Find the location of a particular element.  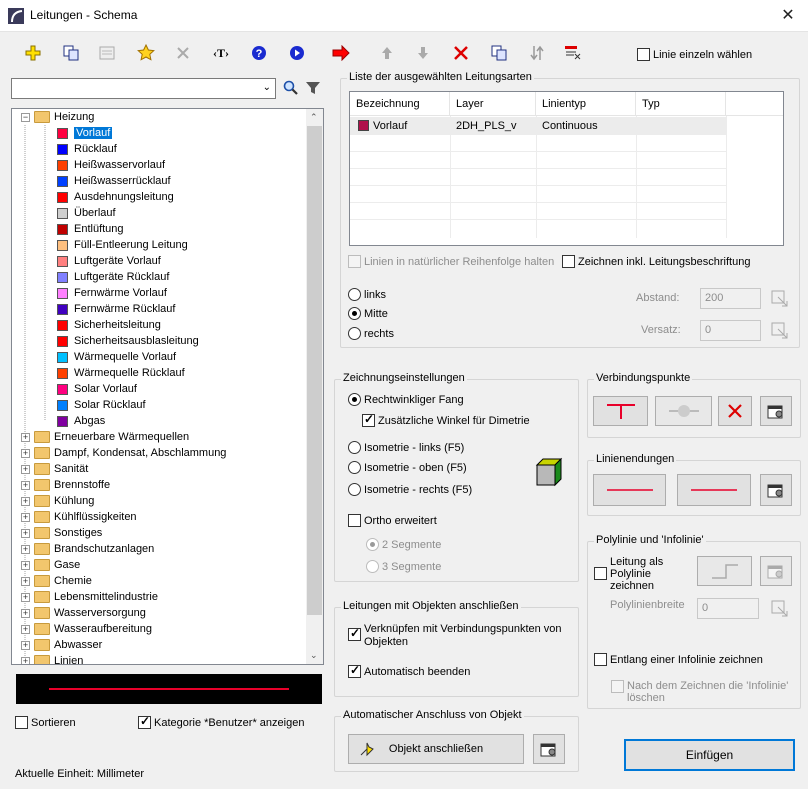

tree-folder: + Erneuerbare Wärmequellen is located at coordinates (105, 437).